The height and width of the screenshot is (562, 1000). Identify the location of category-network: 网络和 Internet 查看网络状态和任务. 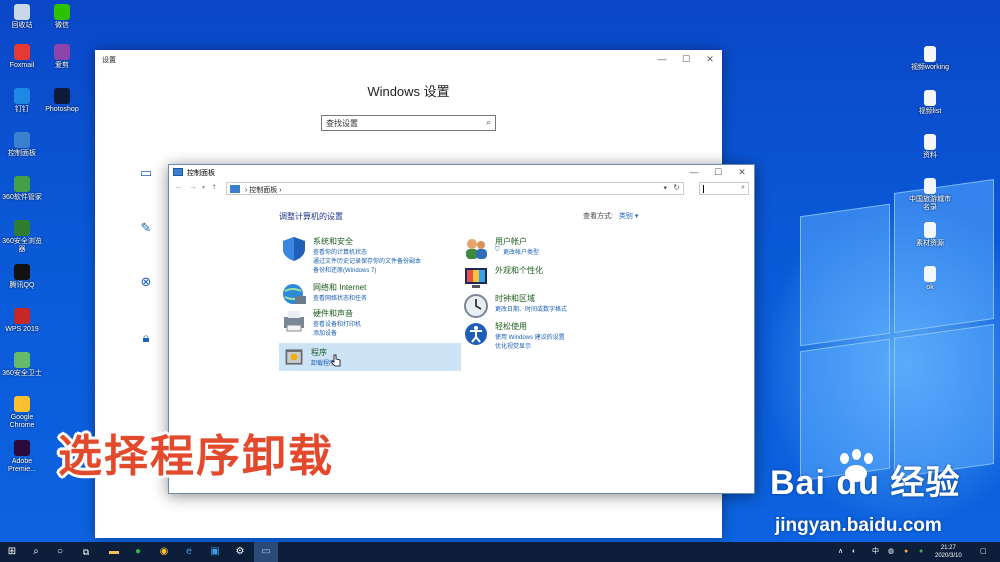
(372, 296).